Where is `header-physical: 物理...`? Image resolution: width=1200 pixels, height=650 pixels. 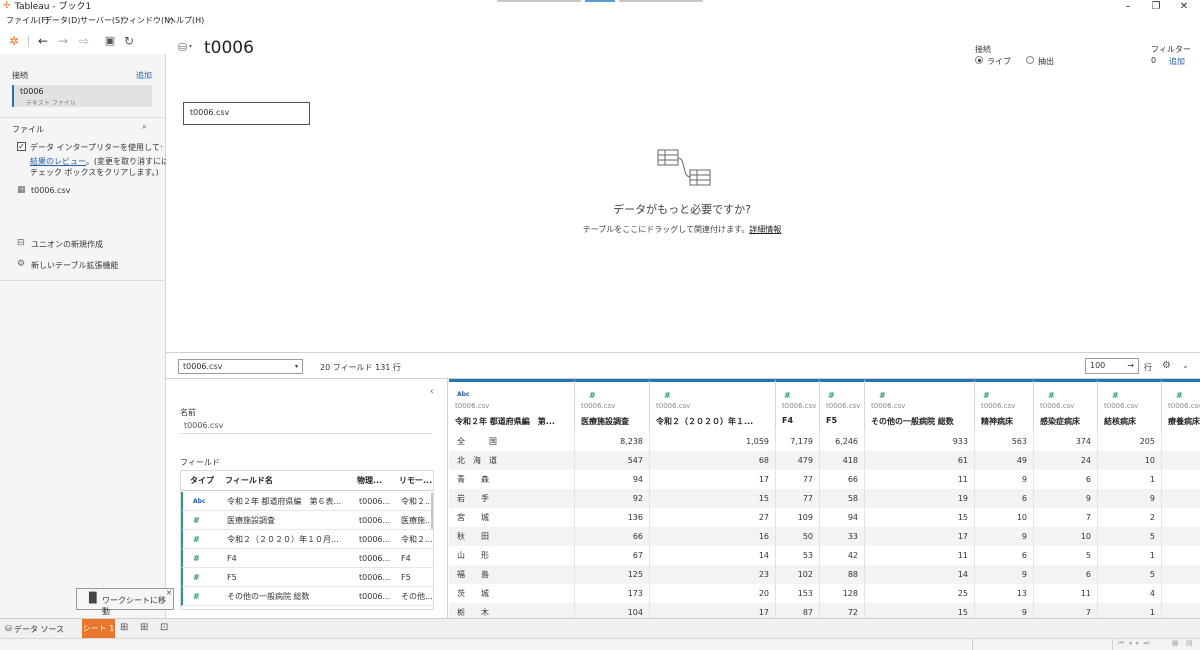
header-physical: 物理... is located at coordinates (369, 481).